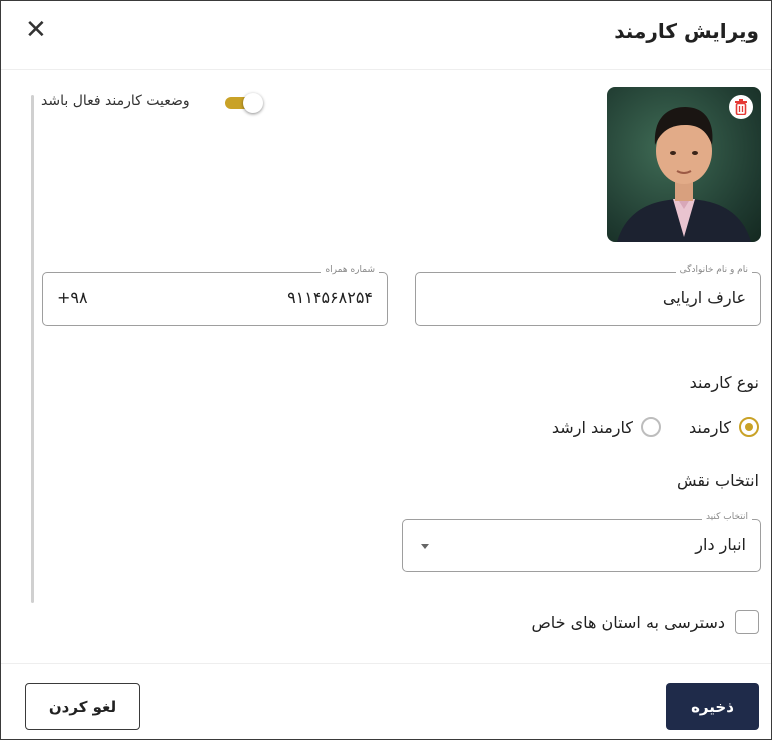 The image size is (774, 742). I want to click on delete-photo-button, so click(741, 107).